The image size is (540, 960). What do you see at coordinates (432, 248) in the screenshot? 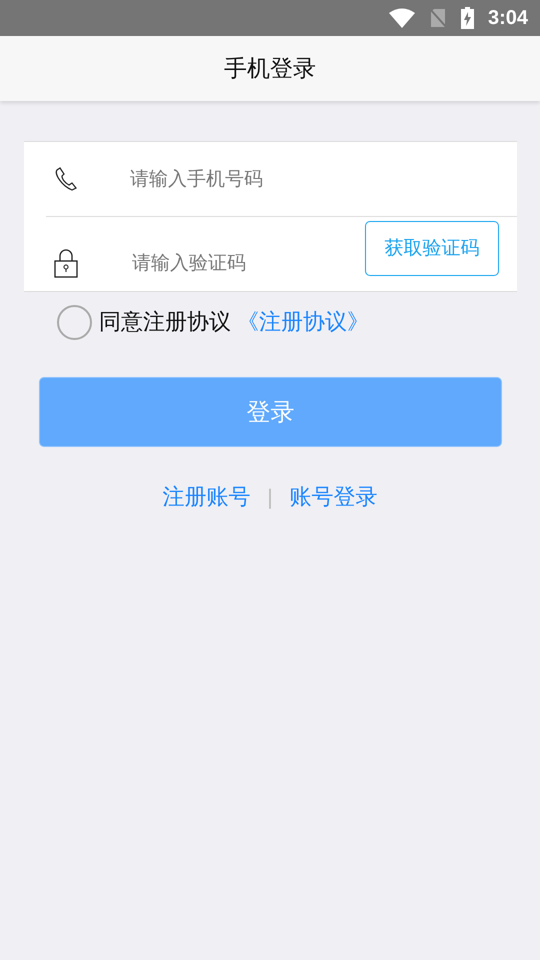
I see `get-code-button: 获取验证码` at bounding box center [432, 248].